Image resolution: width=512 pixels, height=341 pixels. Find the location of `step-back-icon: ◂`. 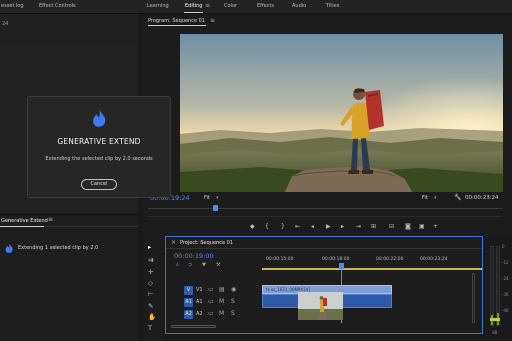

step-back-icon: ◂ is located at coordinates (312, 226).